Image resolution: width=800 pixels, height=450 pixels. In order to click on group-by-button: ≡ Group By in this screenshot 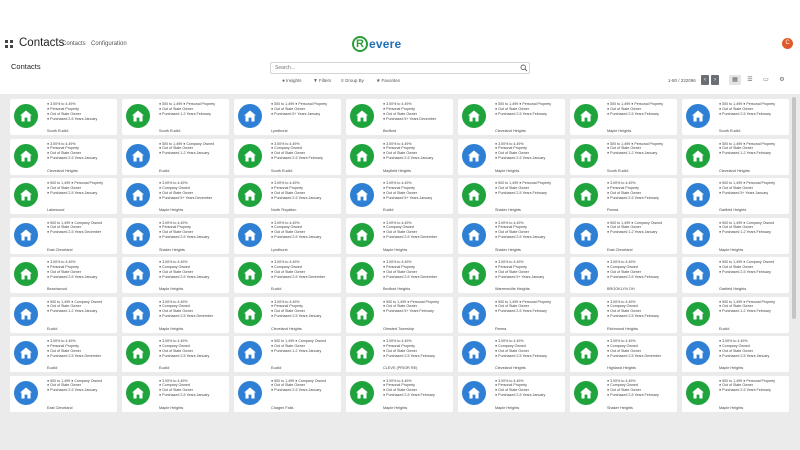, I will do `click(352, 81)`.